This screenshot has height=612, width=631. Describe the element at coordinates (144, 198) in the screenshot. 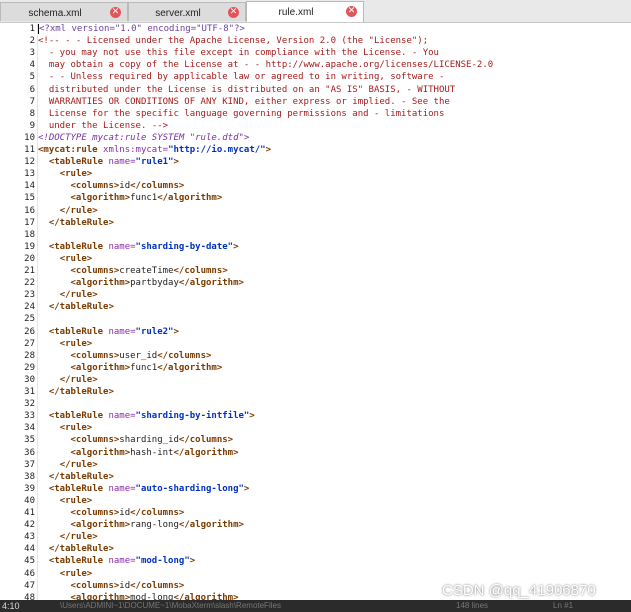

I see `token-text: func1` at that location.